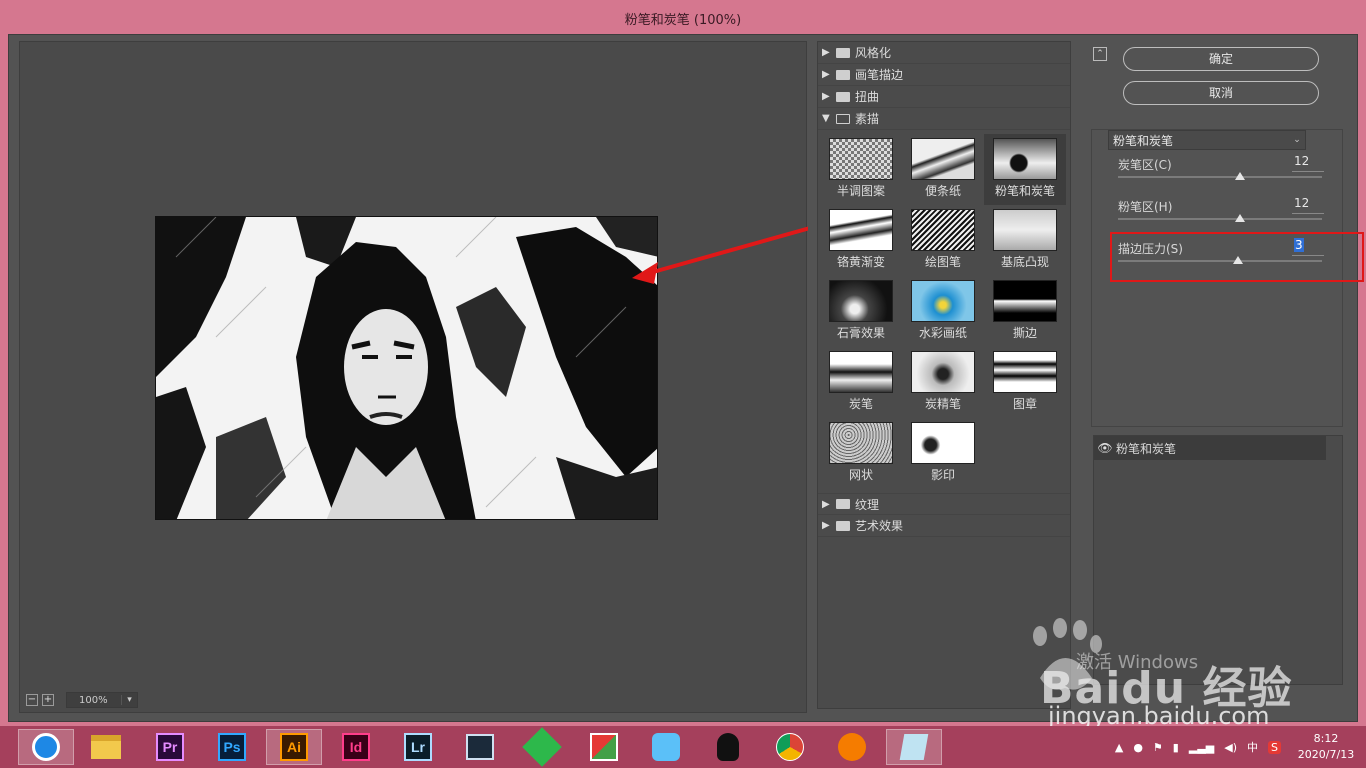 This screenshot has height=768, width=1366. Describe the element at coordinates (1210, 448) in the screenshot. I see `effect-layer-row: 👁 粉笔和炭笔` at that location.